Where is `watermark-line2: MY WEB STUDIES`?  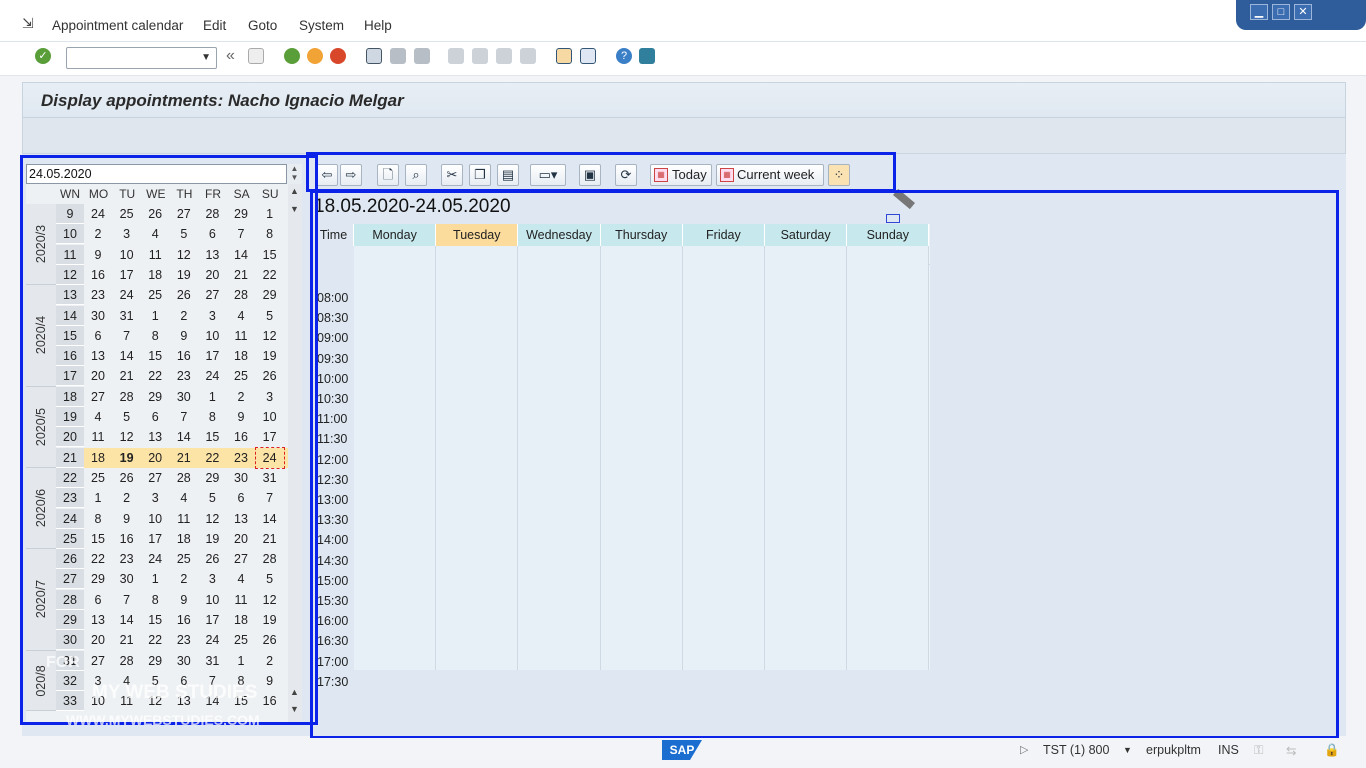
watermark-line2: MY WEB STUDIES is located at coordinates (175, 692).